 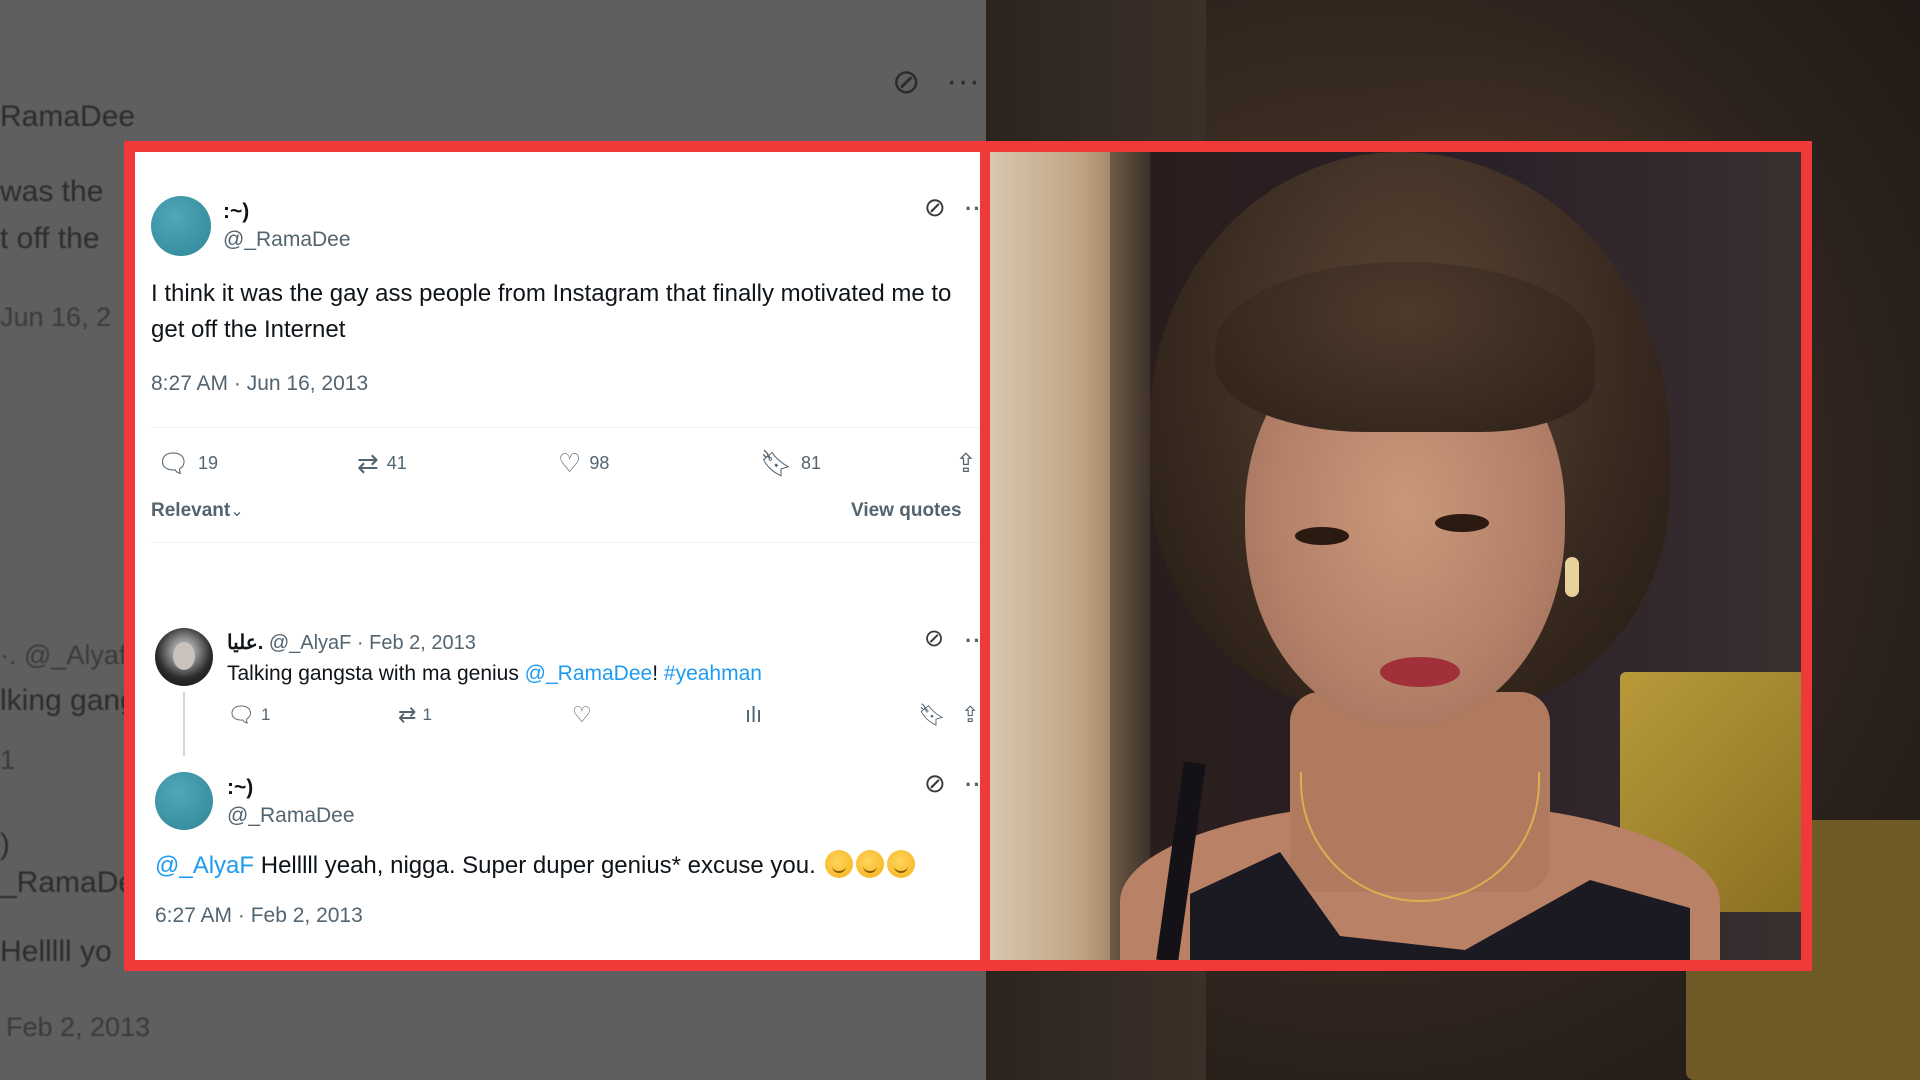 I want to click on analytics-icon: ılı, so click(x=754, y=714).